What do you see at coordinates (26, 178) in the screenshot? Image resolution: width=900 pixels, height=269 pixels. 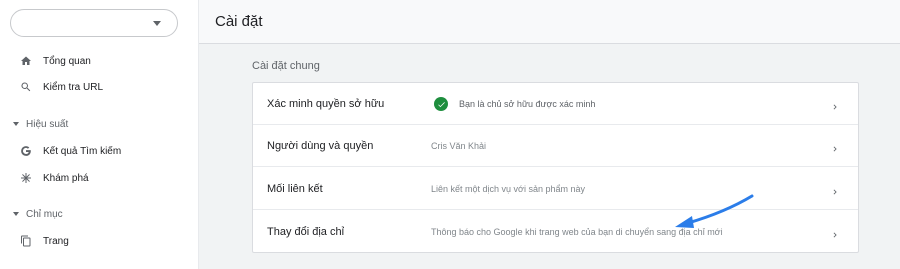 I see `asterisk-icon` at bounding box center [26, 178].